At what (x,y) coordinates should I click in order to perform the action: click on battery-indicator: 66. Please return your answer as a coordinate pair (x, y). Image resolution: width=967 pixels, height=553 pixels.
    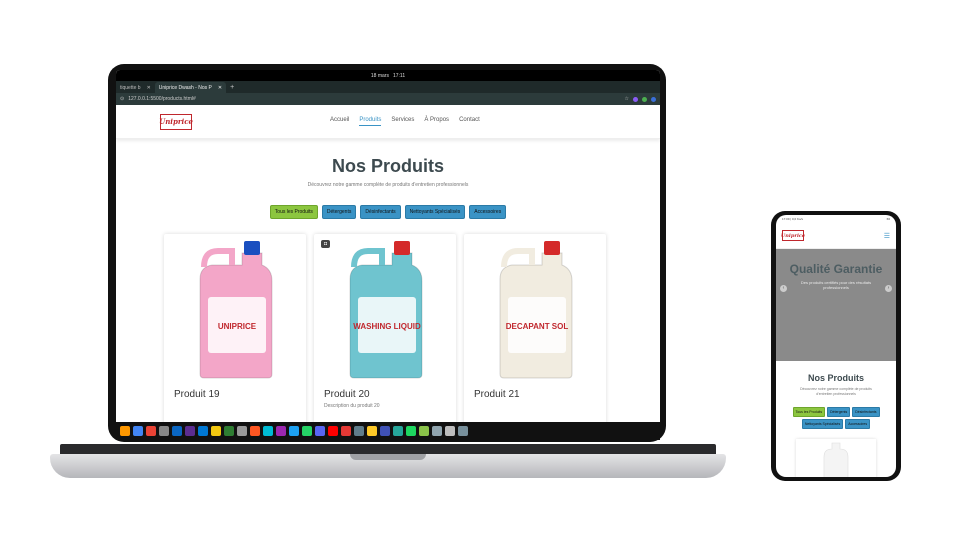
    Looking at the image, I should click on (888, 219).